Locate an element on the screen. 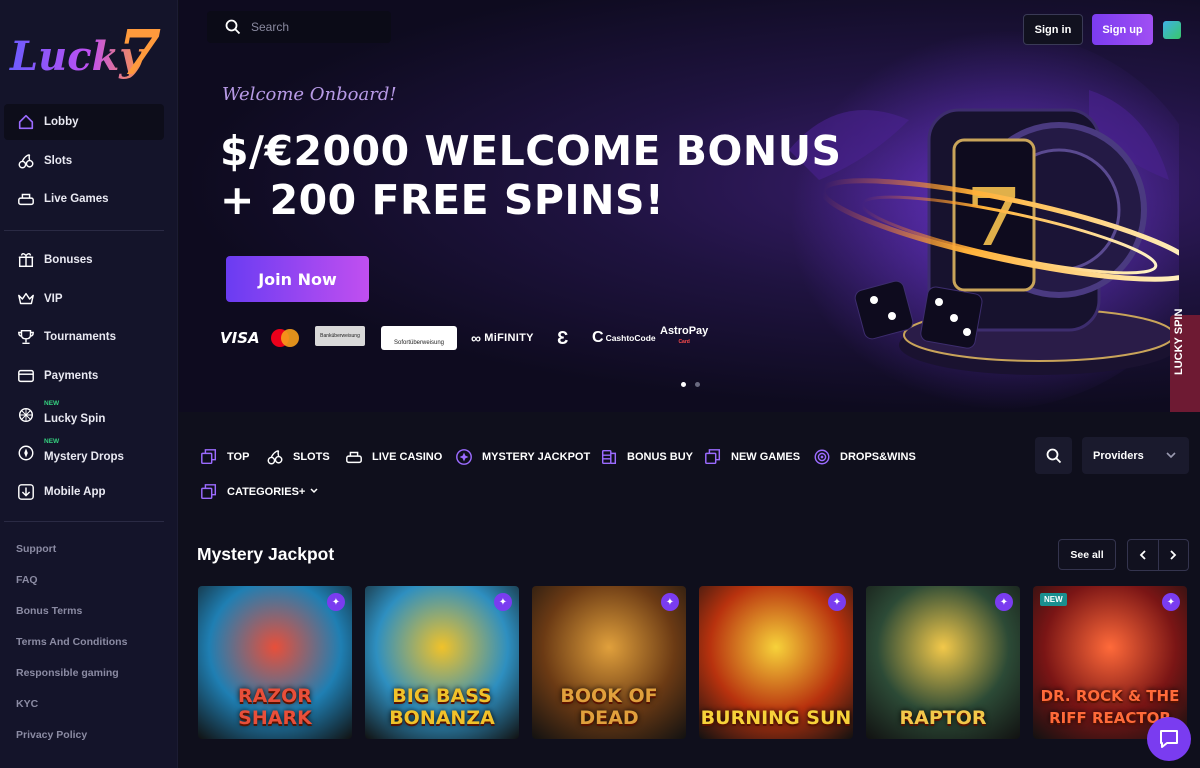 This screenshot has height=768, width=1200. game-tile: RAPTOR ✦ is located at coordinates (943, 662).